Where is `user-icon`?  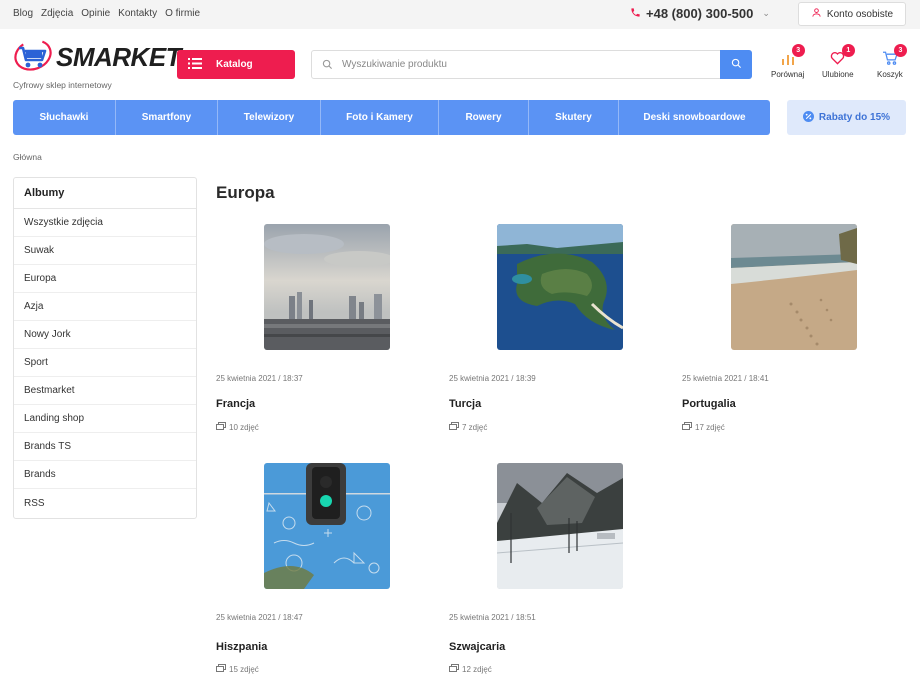
user-icon is located at coordinates (816, 14).